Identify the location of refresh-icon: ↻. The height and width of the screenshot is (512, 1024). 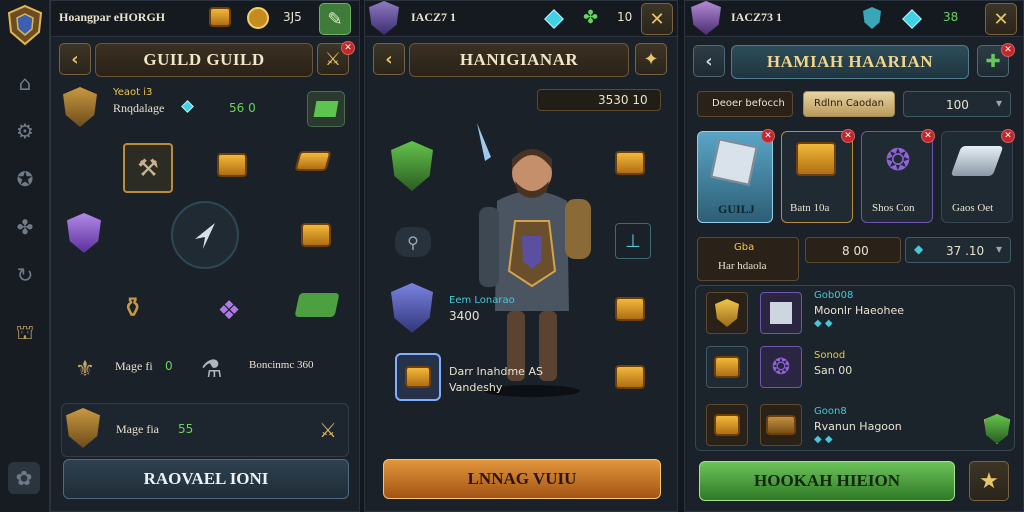
(25, 275).